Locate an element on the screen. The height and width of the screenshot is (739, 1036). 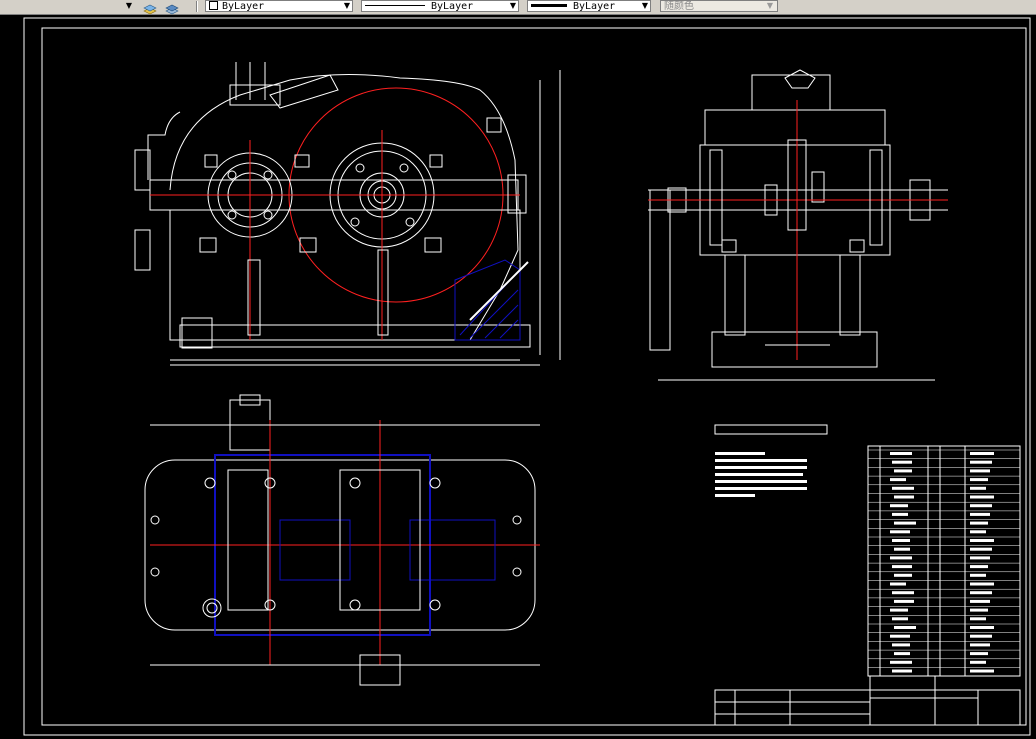
layer-states-icon is located at coordinates (150, 7).